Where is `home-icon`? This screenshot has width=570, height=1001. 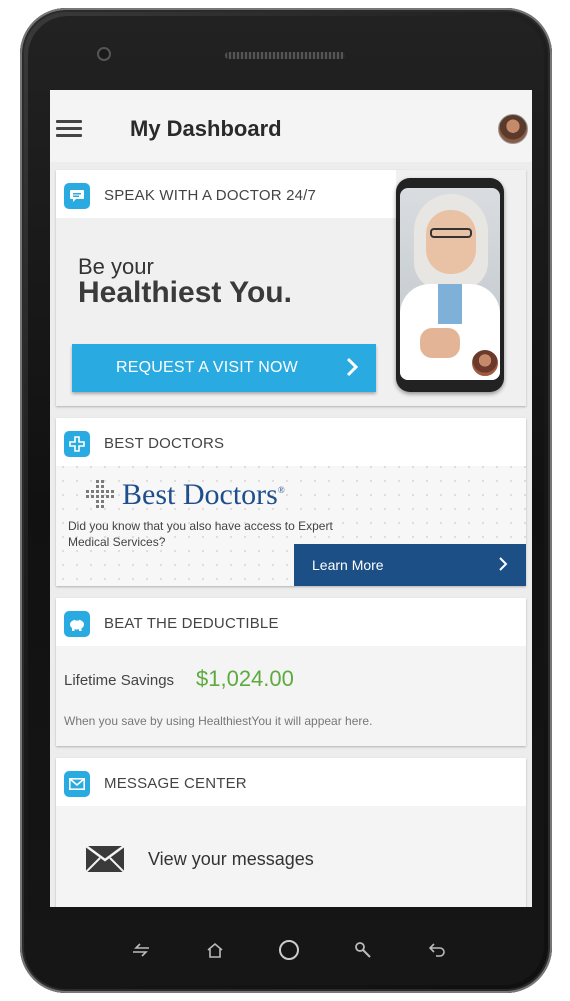
home-icon is located at coordinates (215, 950).